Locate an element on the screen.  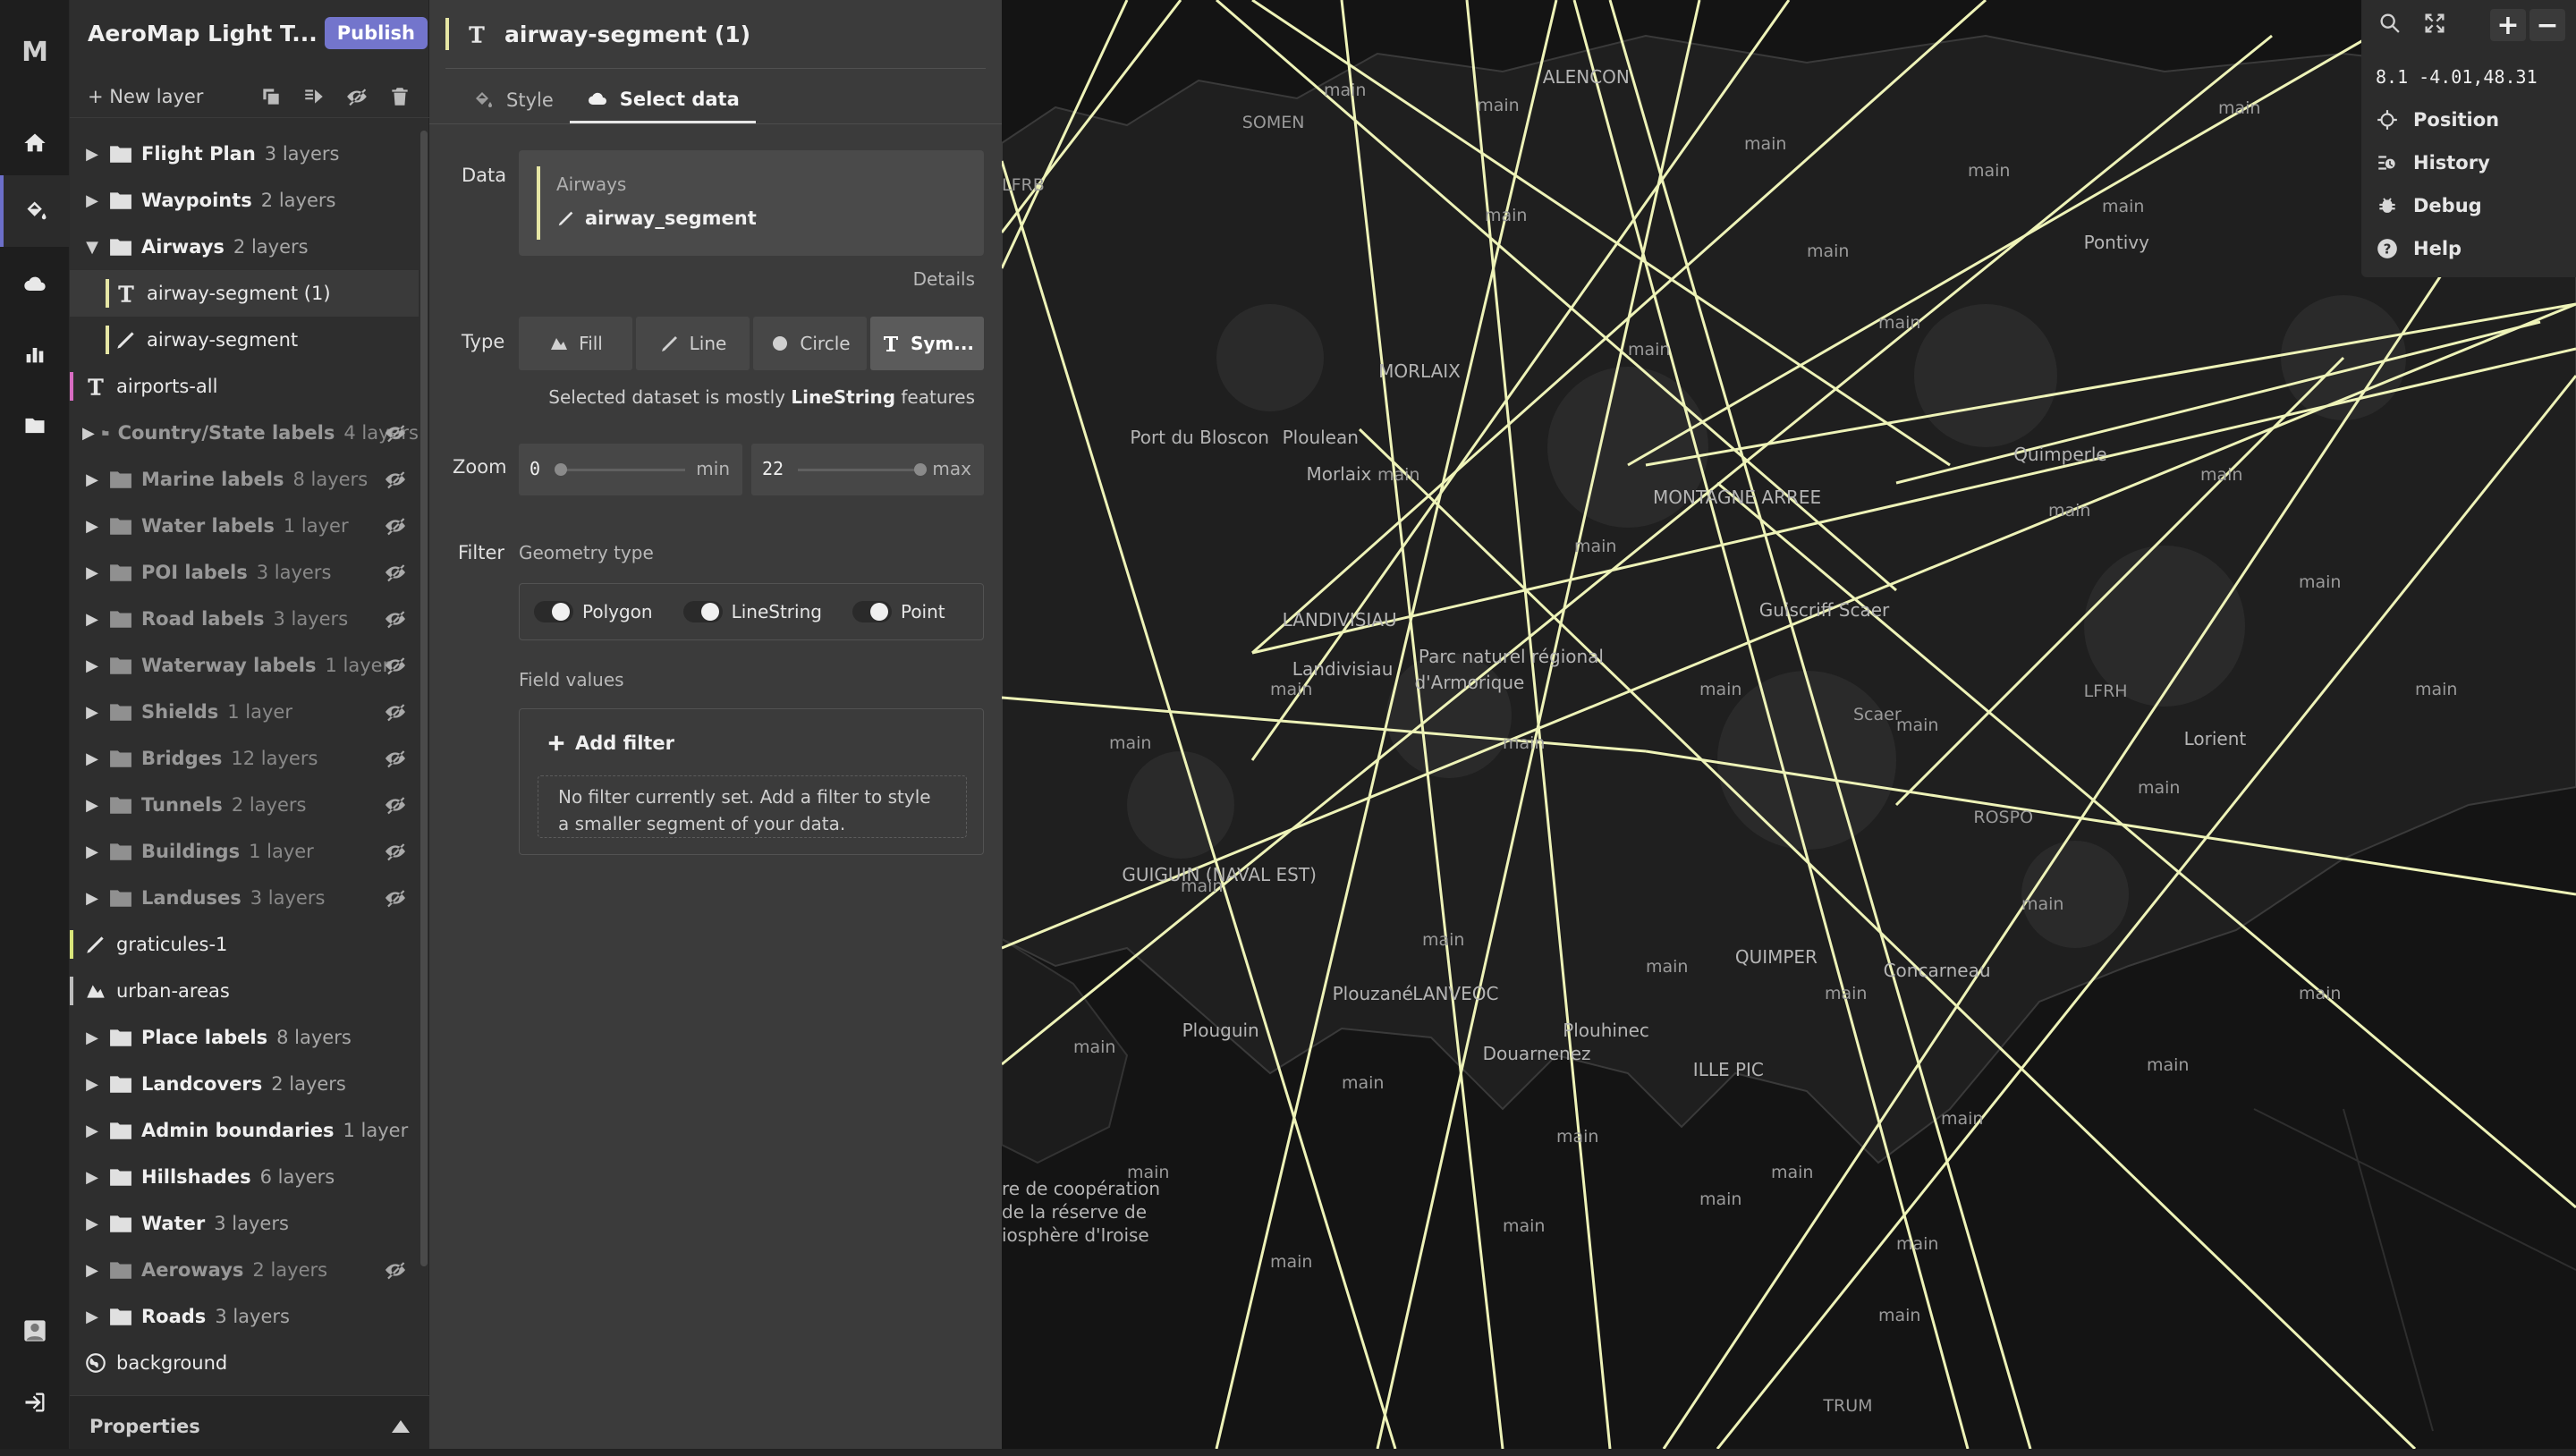
files-button is located at coordinates (35, 425).